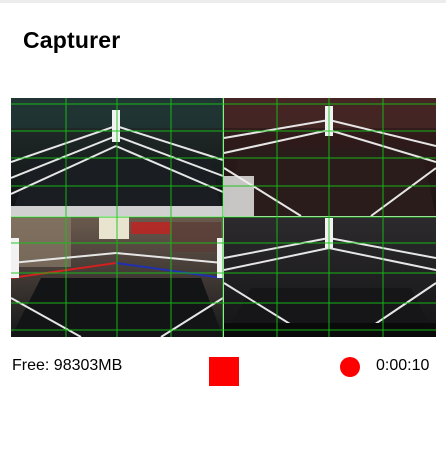  I want to click on recording-indicator-icon, so click(350, 367).